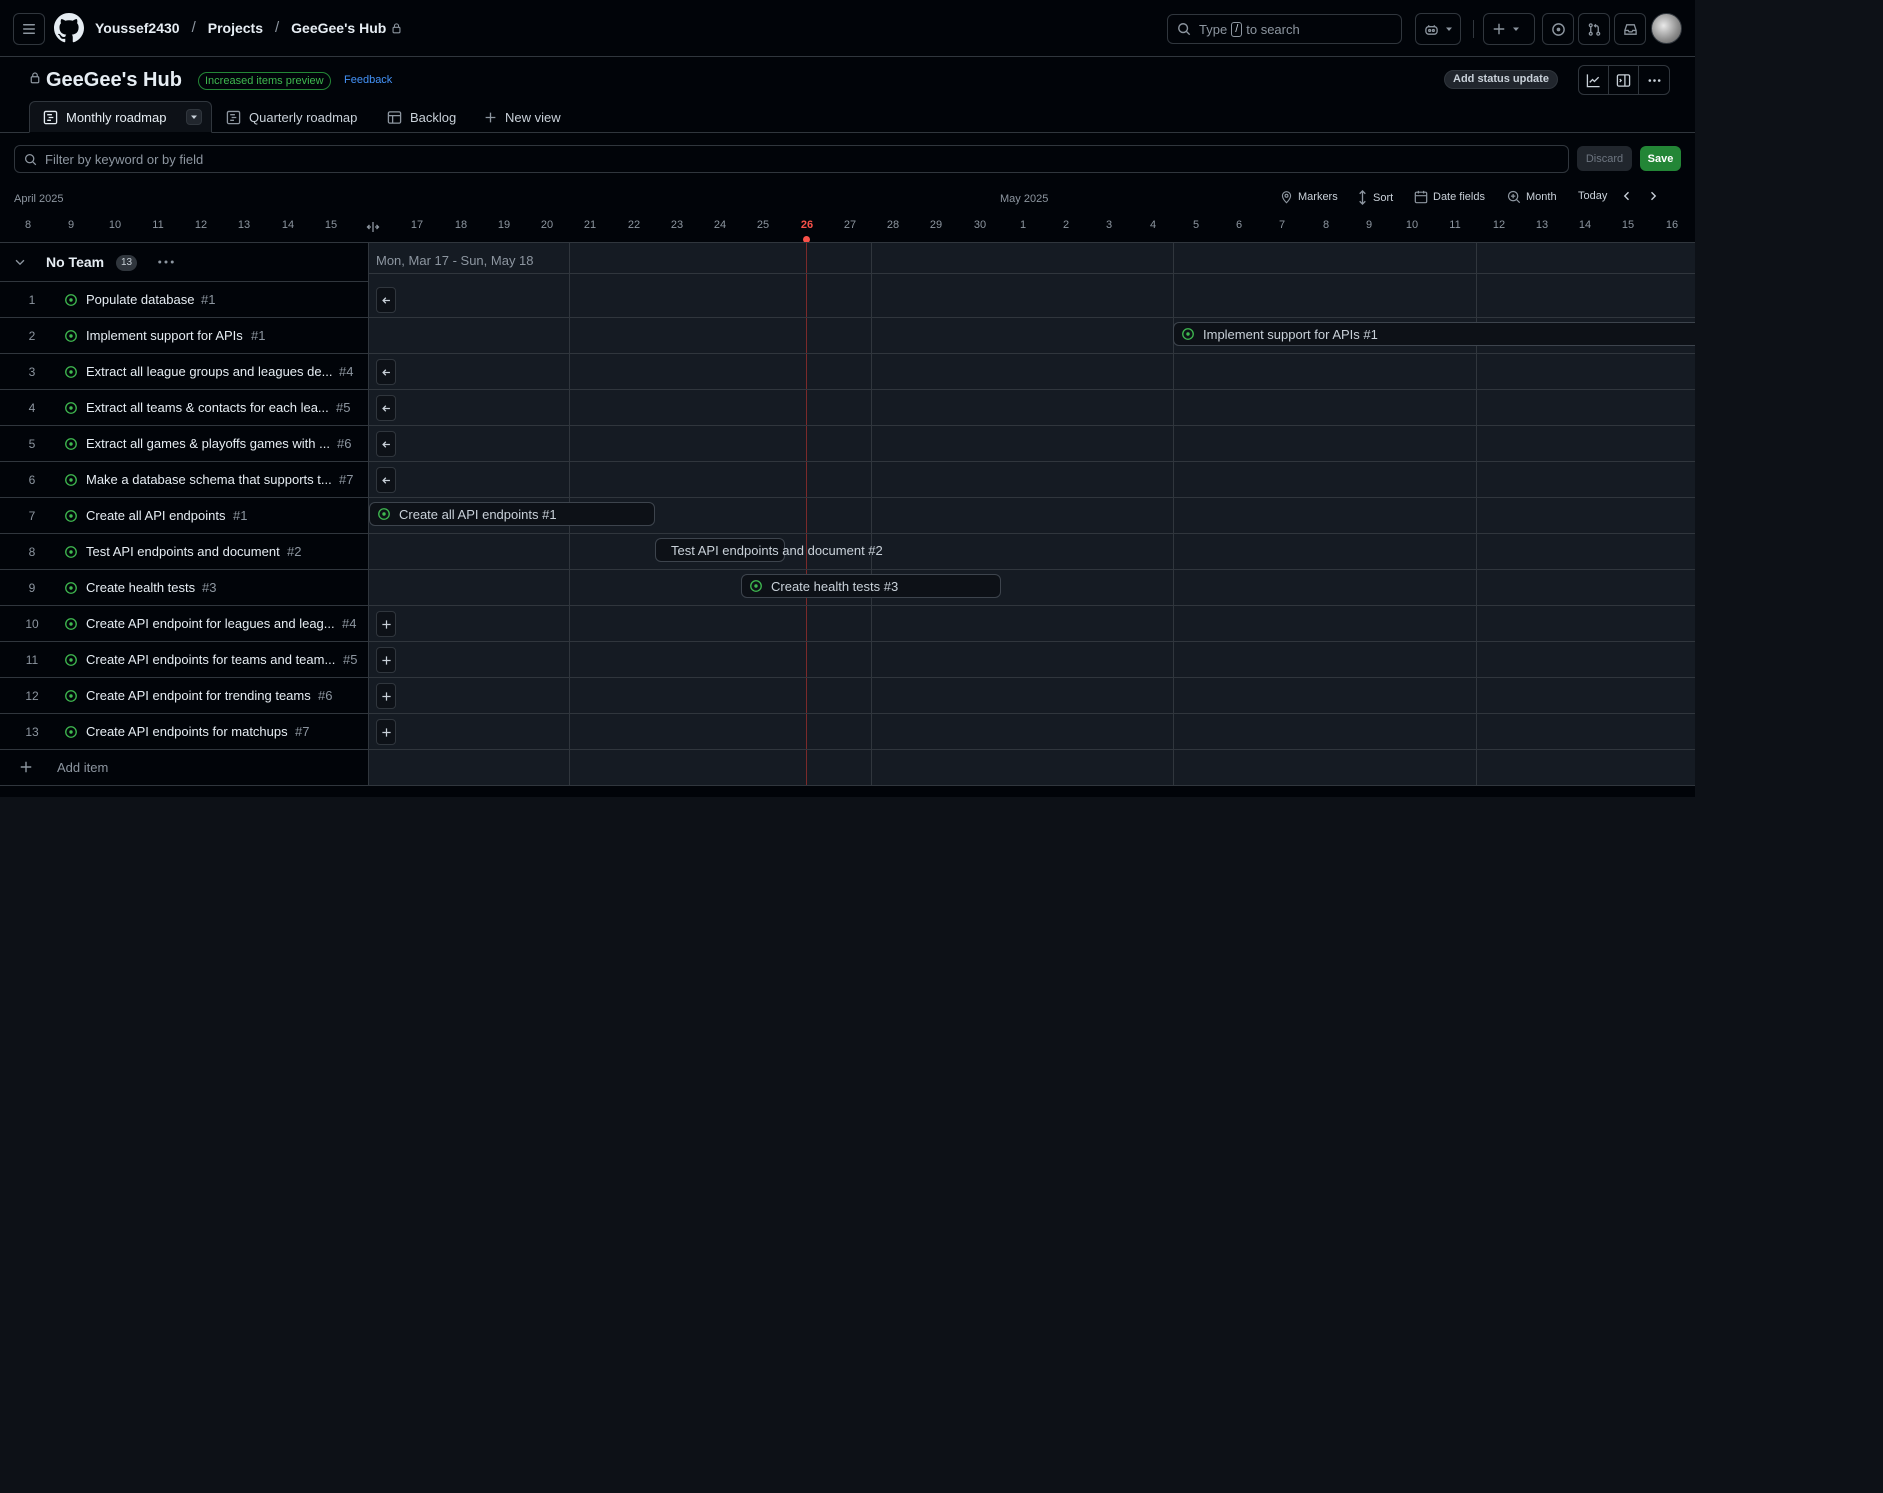 This screenshot has width=1883, height=1493. Describe the element at coordinates (1594, 29) in the screenshot. I see `pull-requests-button` at that location.